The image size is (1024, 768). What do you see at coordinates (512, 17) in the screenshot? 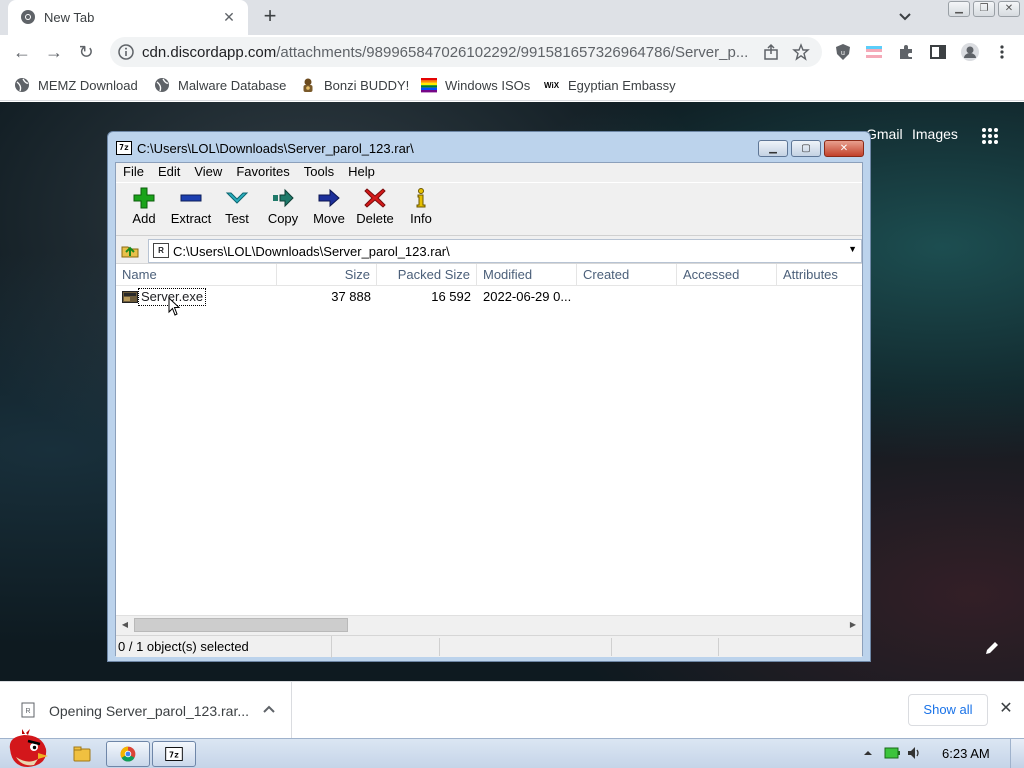
I see `tab-strip: New Tab ✕ + ▁ ❐ ✕` at bounding box center [512, 17].